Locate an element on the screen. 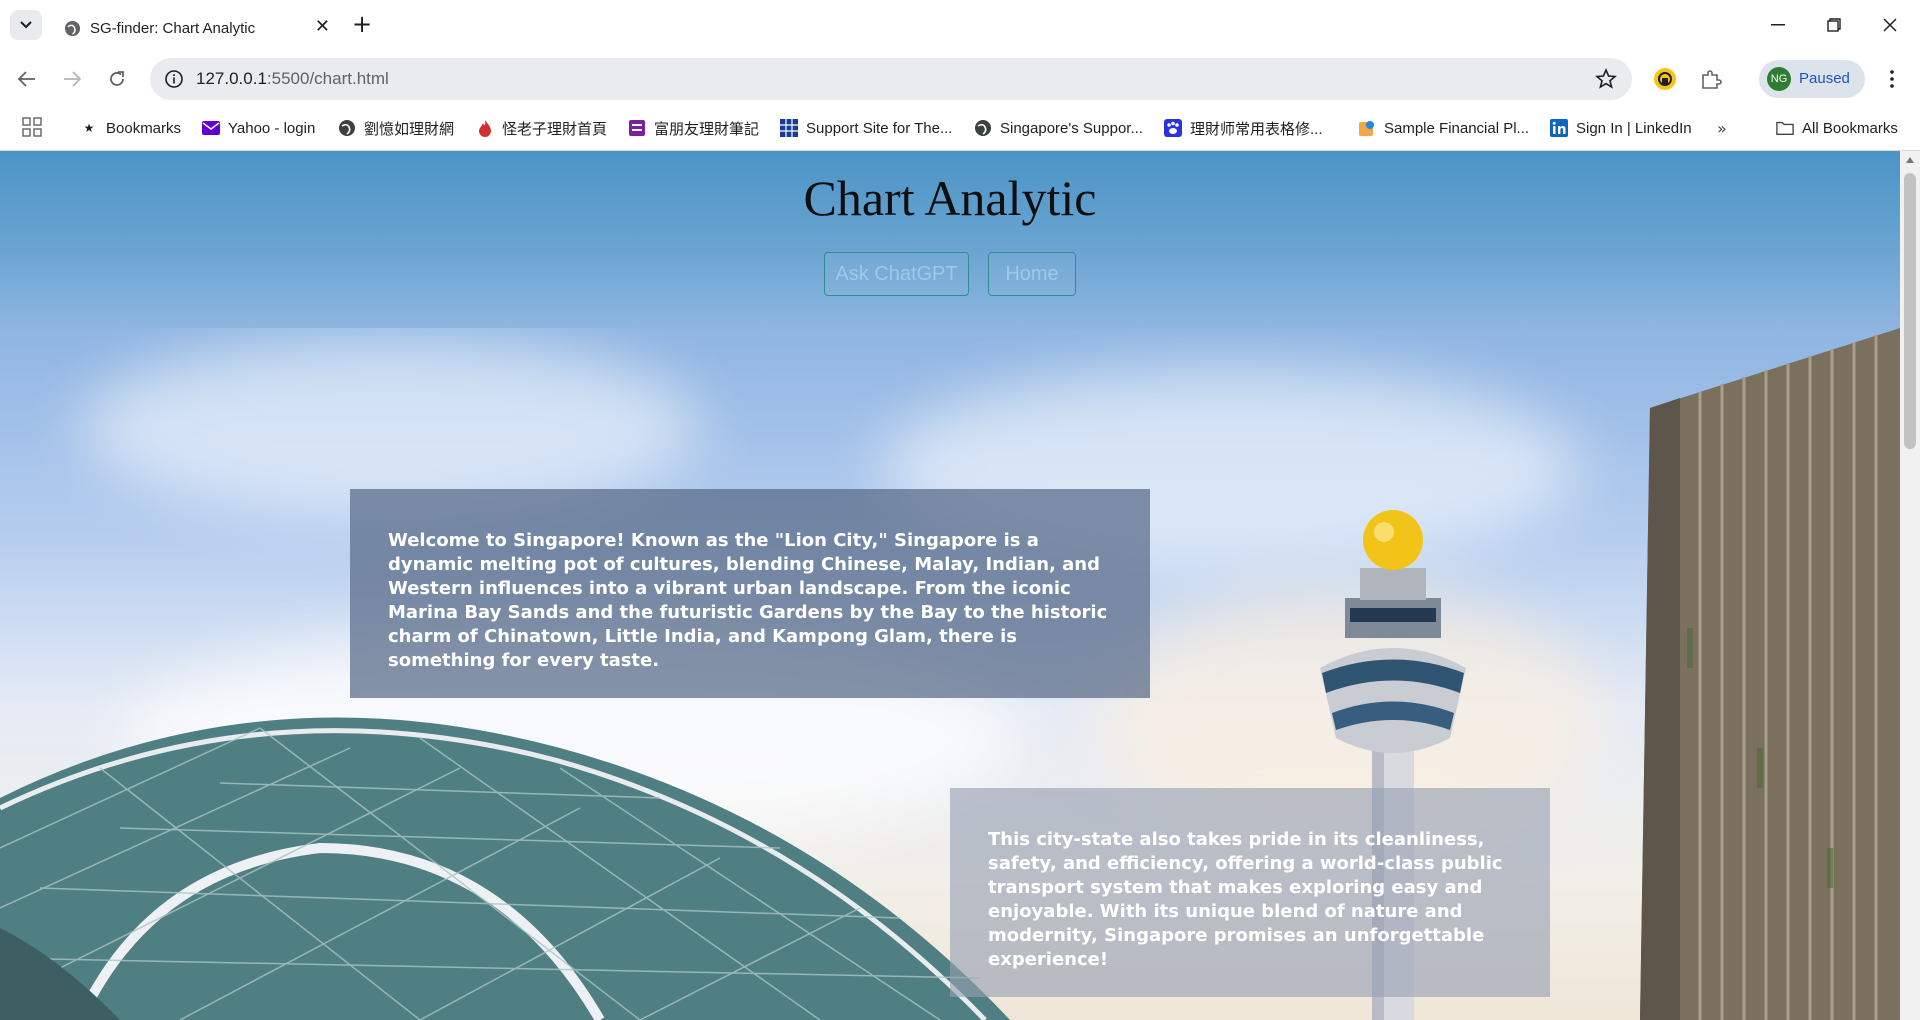 The width and height of the screenshot is (1920, 1020). restore-icon is located at coordinates (1834, 25).